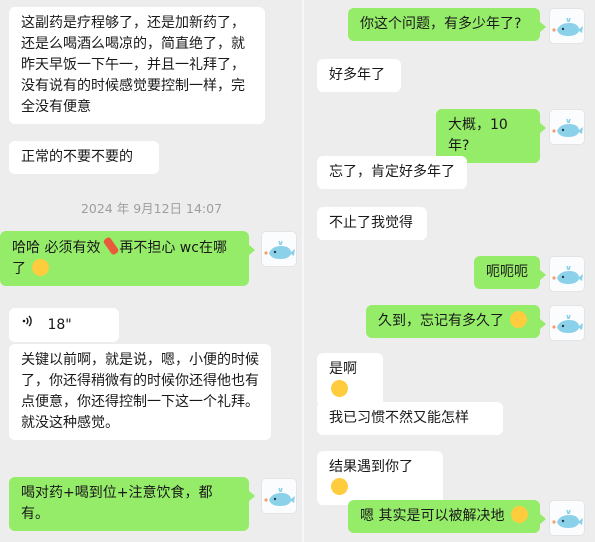 This screenshot has height=542, width=595. What do you see at coordinates (77, 157) in the screenshot?
I see `message-text: 正常的不要不要的` at bounding box center [77, 157].